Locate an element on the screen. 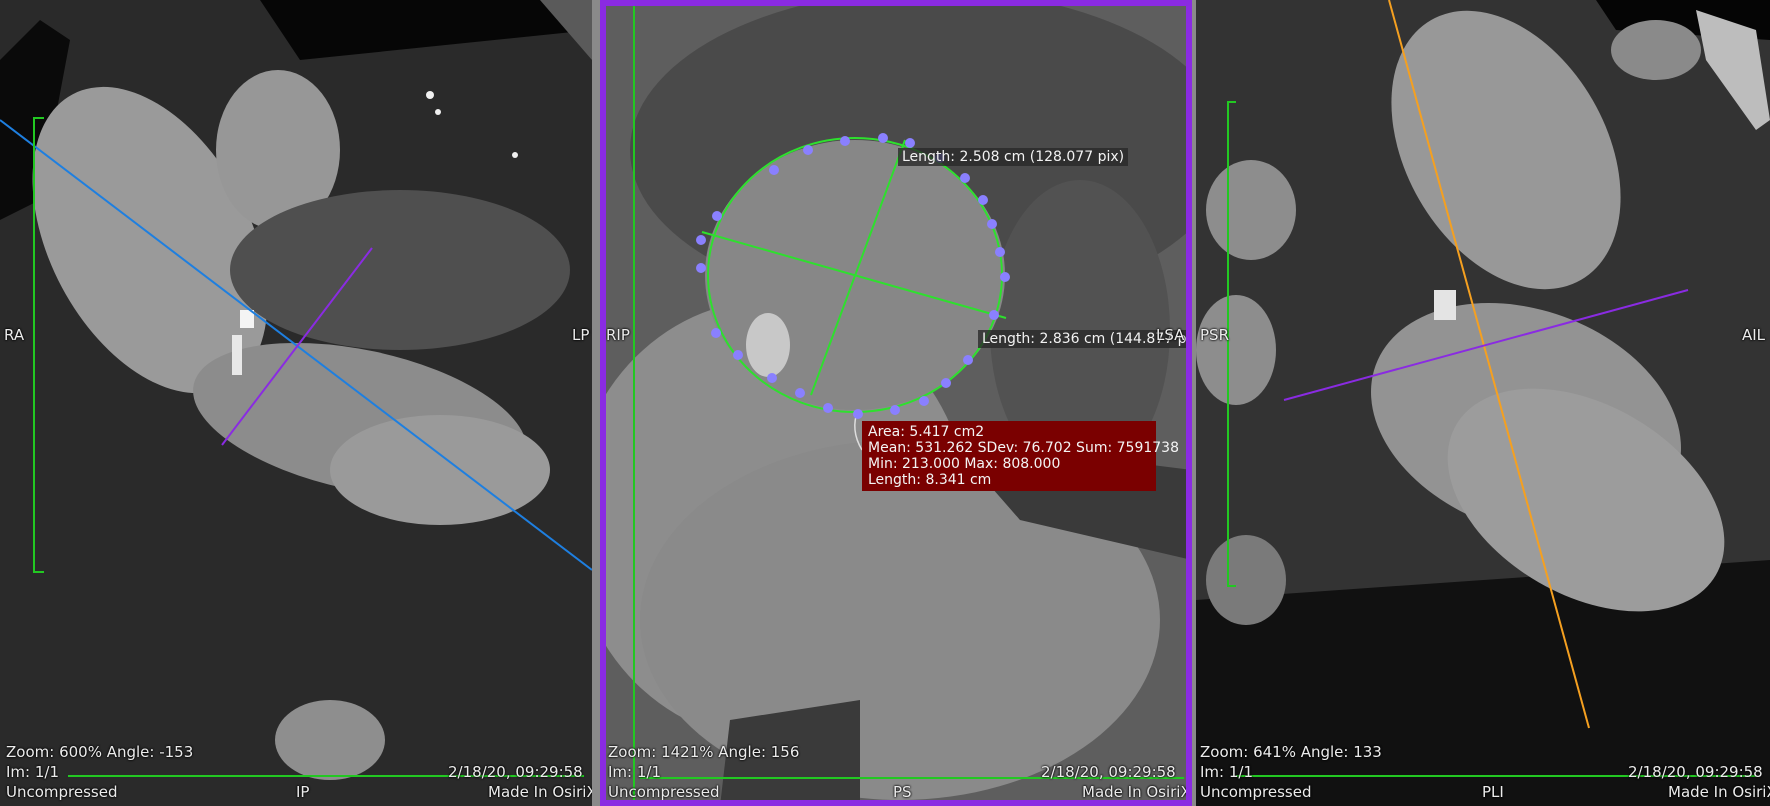 The height and width of the screenshot is (806, 1770). orientation-right: LSA is located at coordinates (1170, 335).